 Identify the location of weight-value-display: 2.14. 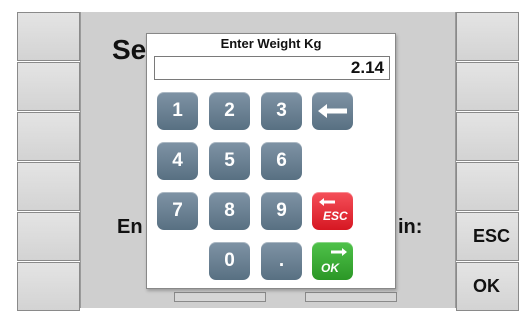
(272, 68).